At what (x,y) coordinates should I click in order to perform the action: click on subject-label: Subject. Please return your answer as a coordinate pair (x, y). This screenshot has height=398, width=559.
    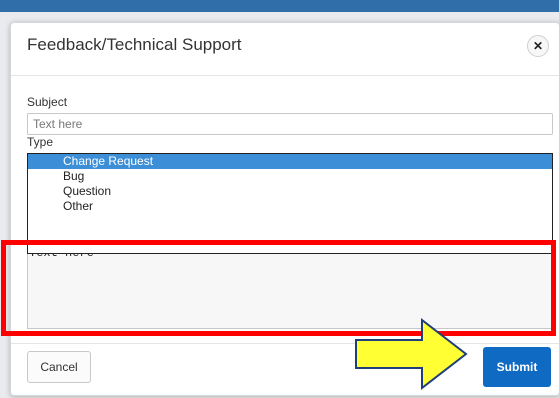
    Looking at the image, I should click on (47, 102).